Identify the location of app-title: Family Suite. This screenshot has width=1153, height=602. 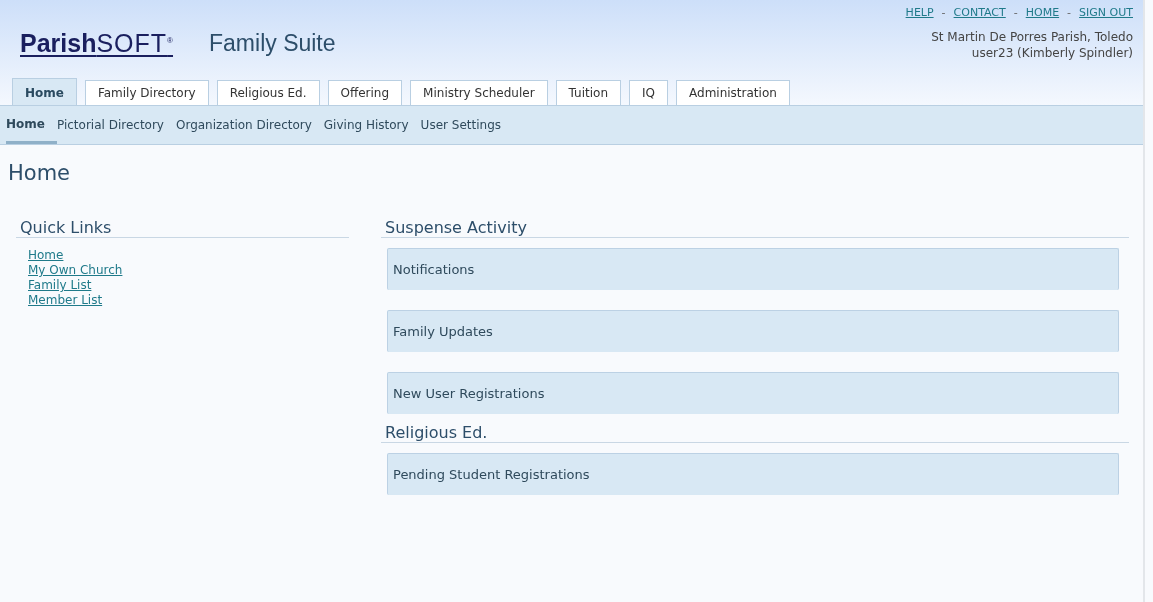
(272, 43).